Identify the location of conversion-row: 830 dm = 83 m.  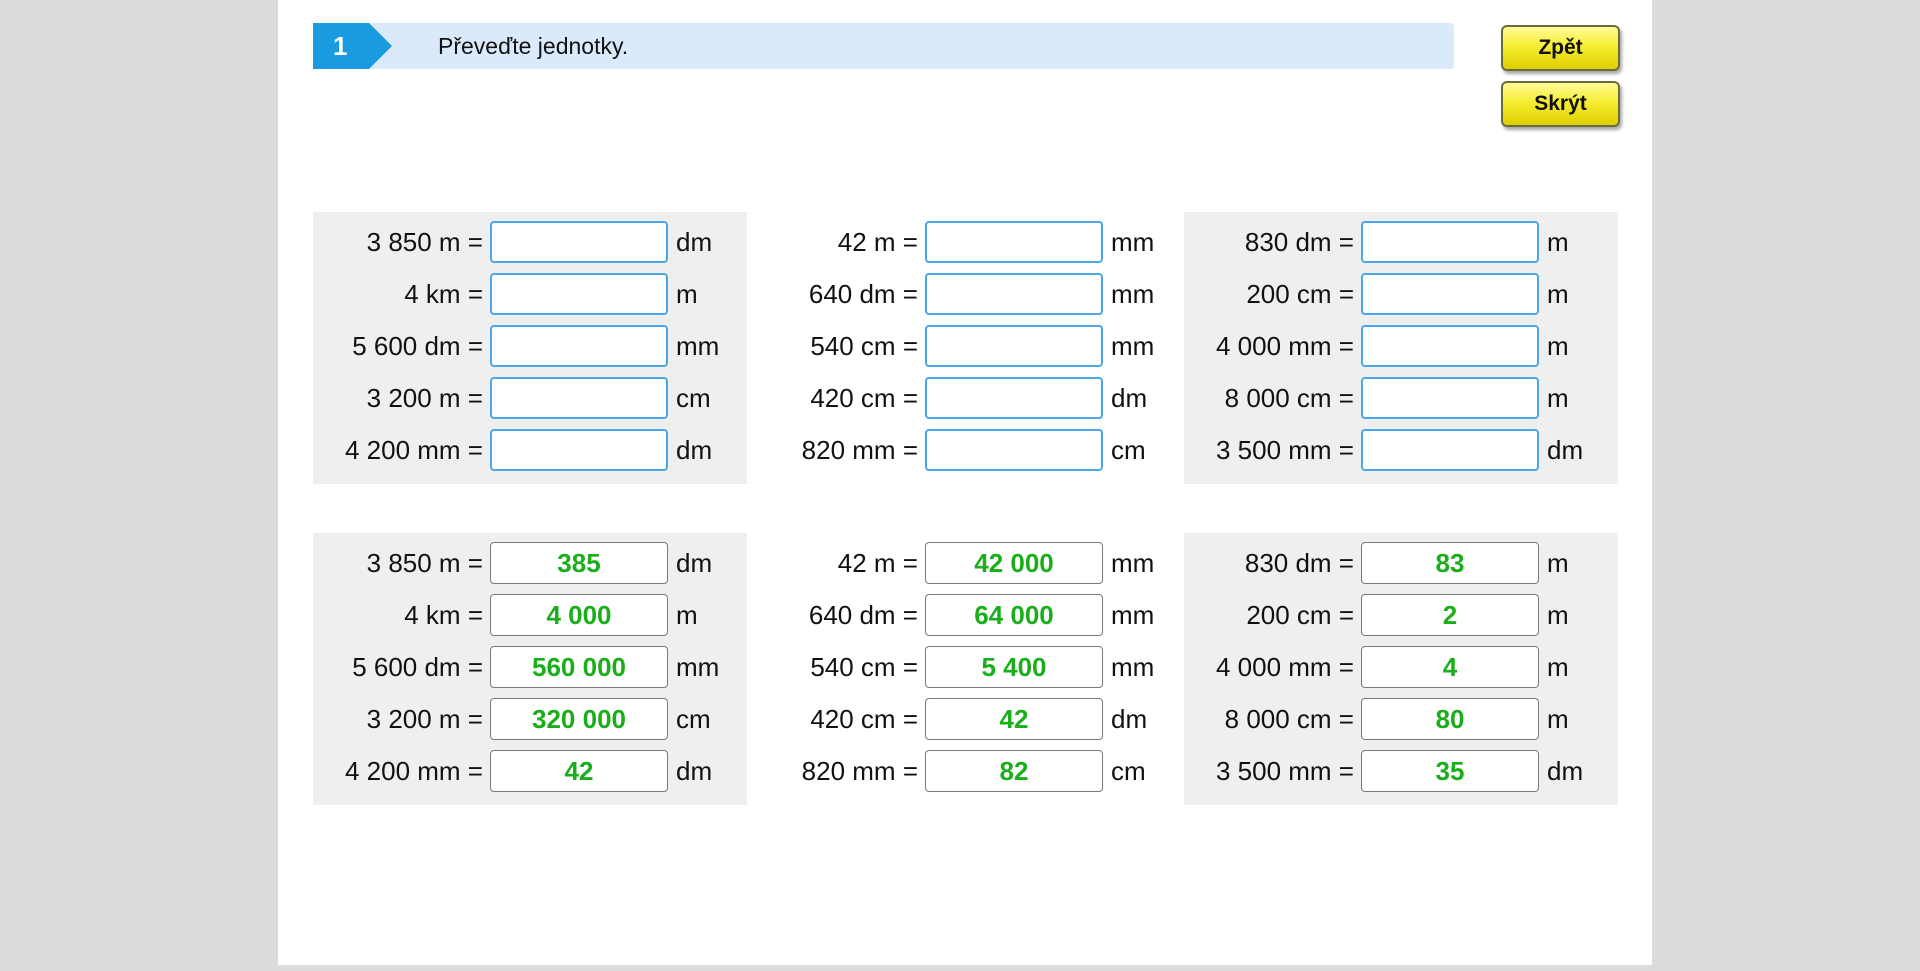
(1401, 563).